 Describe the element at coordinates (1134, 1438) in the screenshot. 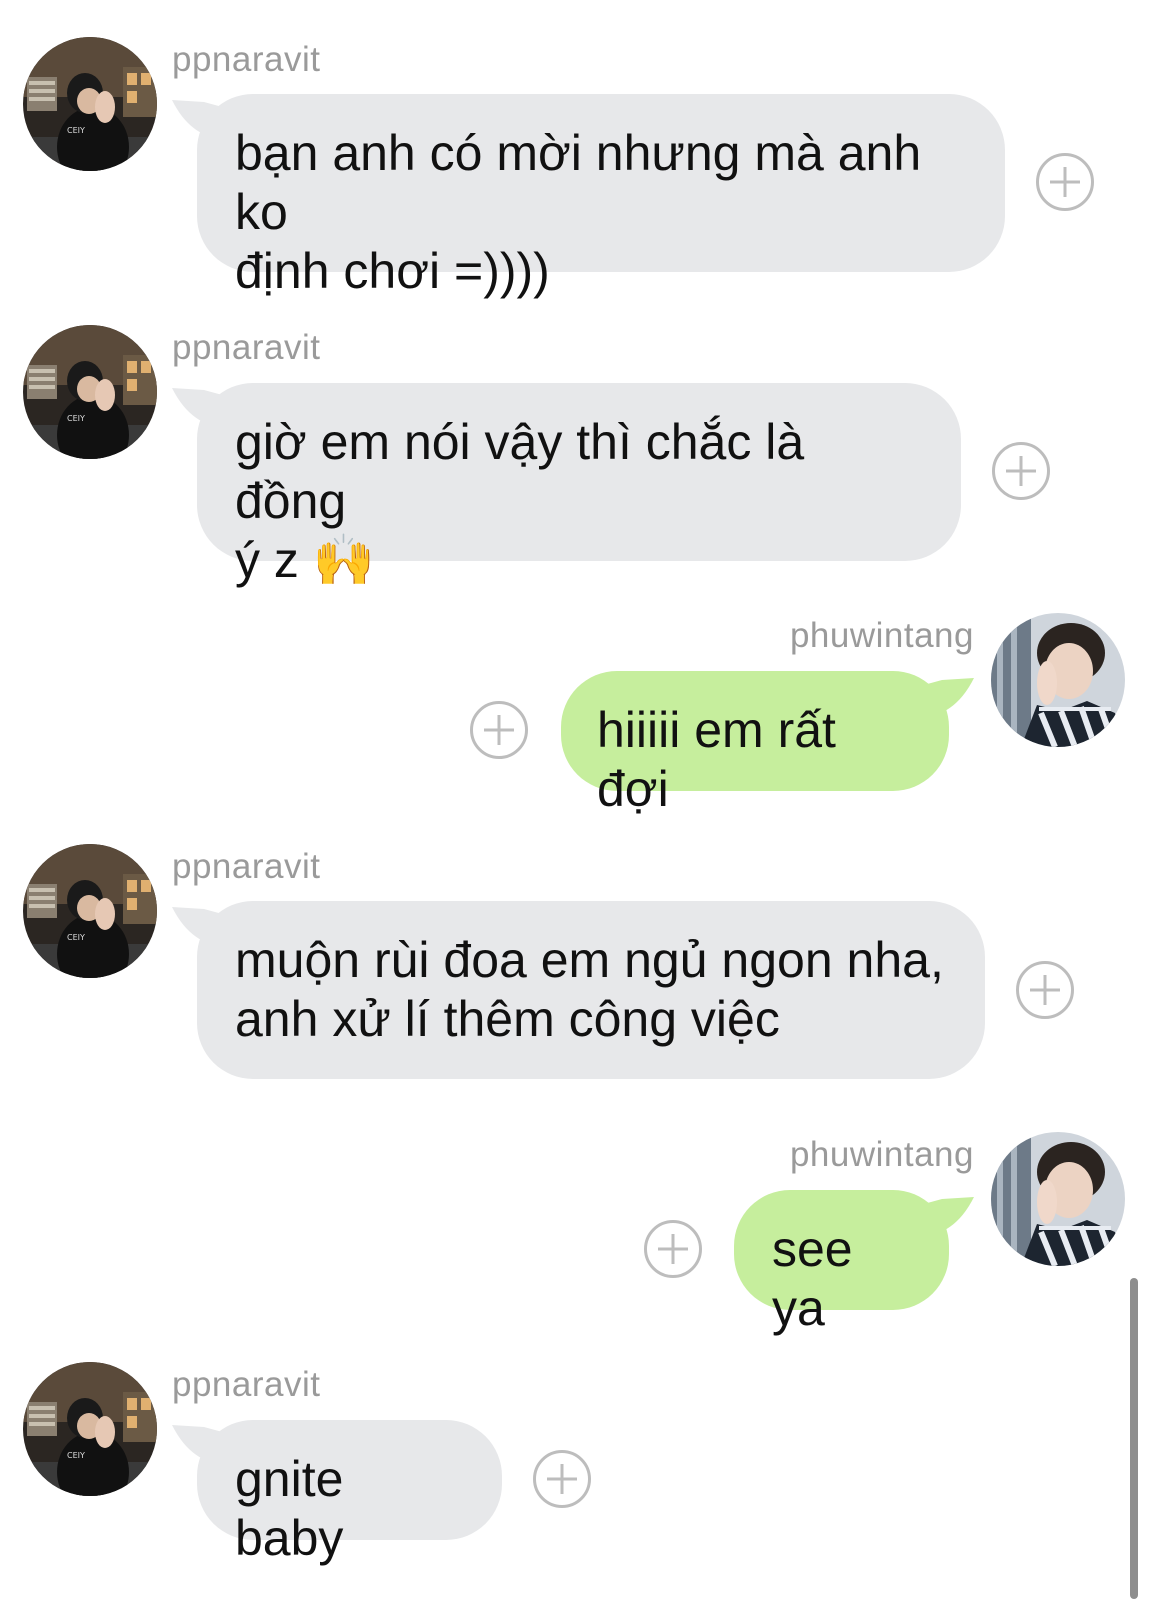

I see `scrollbar` at that location.